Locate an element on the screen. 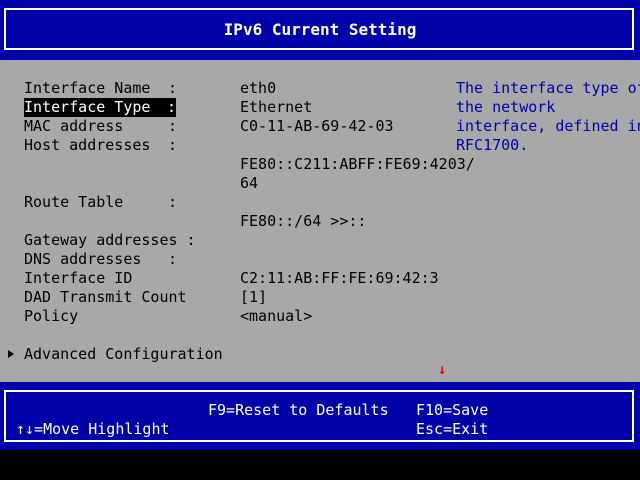 Image resolution: width=640 pixels, height=480 pixels. scroll-down-indicator-icon: ↓ is located at coordinates (442, 370).